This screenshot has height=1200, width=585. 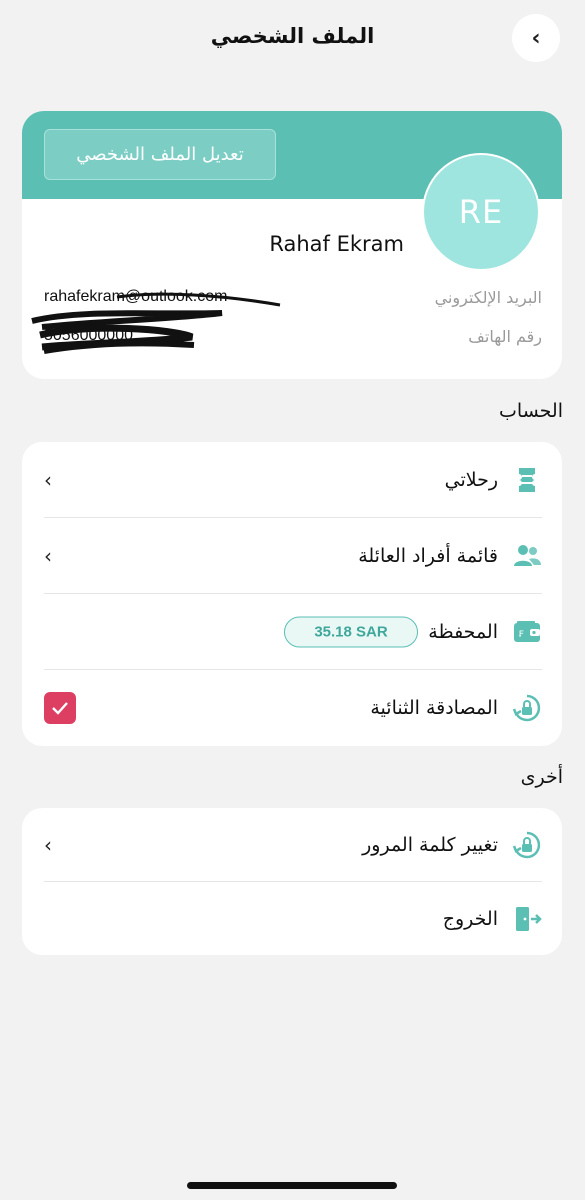 What do you see at coordinates (529, 918) in the screenshot?
I see `logout-icon` at bounding box center [529, 918].